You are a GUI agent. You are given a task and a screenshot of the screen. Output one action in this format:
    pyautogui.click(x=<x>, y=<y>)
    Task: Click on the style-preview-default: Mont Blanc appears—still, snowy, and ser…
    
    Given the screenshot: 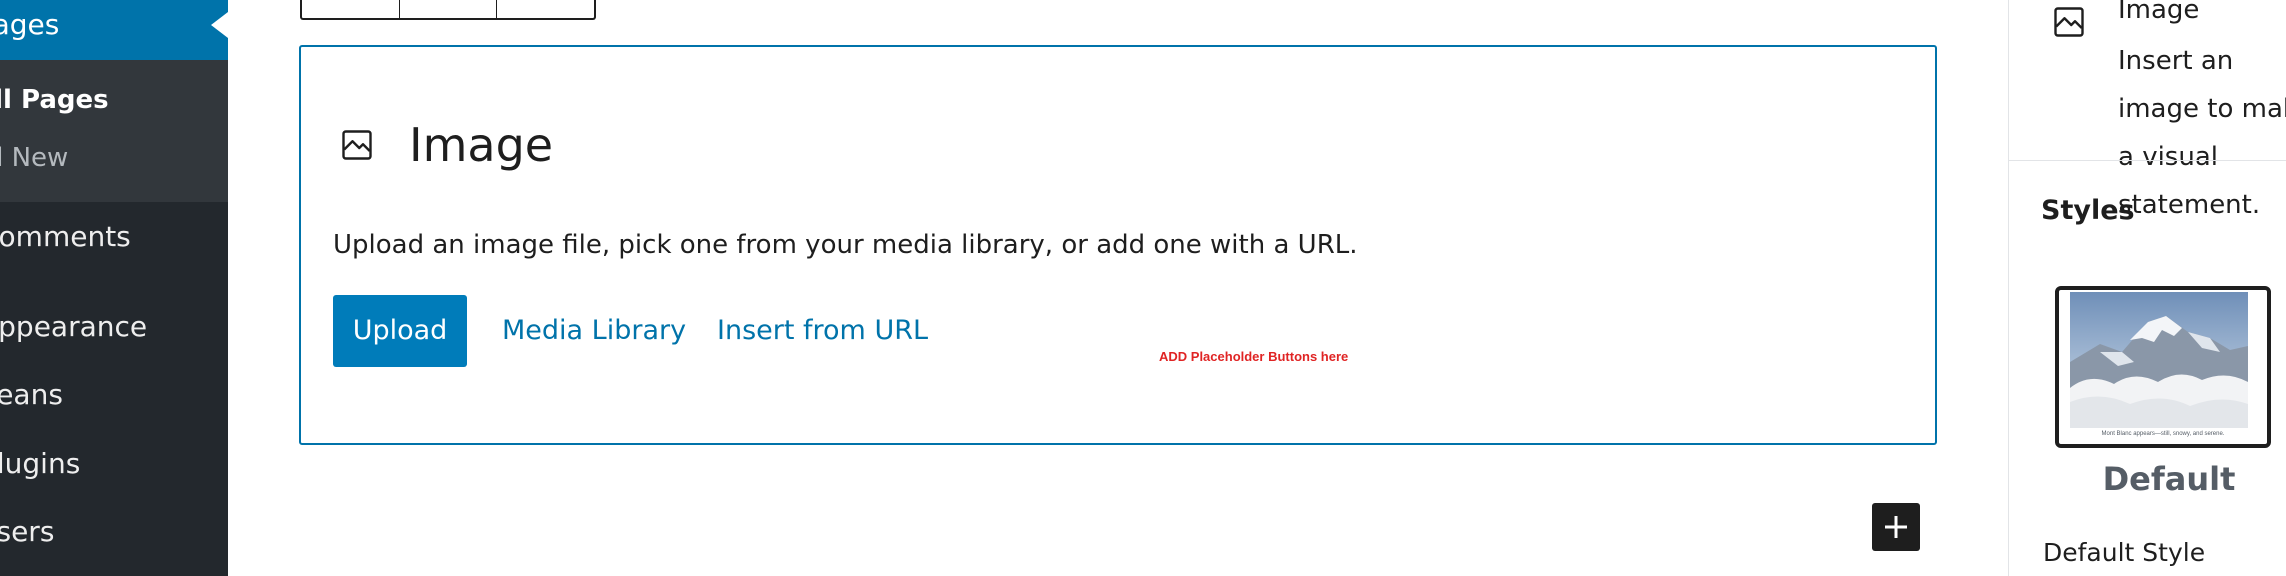 What is the action you would take?
    pyautogui.click(x=2163, y=367)
    